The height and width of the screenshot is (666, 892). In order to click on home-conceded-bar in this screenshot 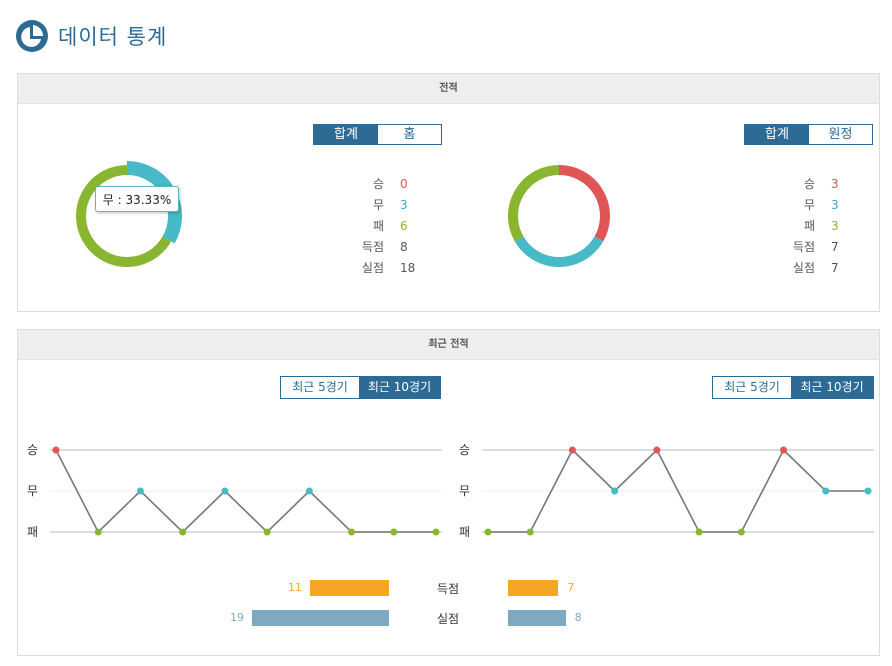, I will do `click(320, 618)`.